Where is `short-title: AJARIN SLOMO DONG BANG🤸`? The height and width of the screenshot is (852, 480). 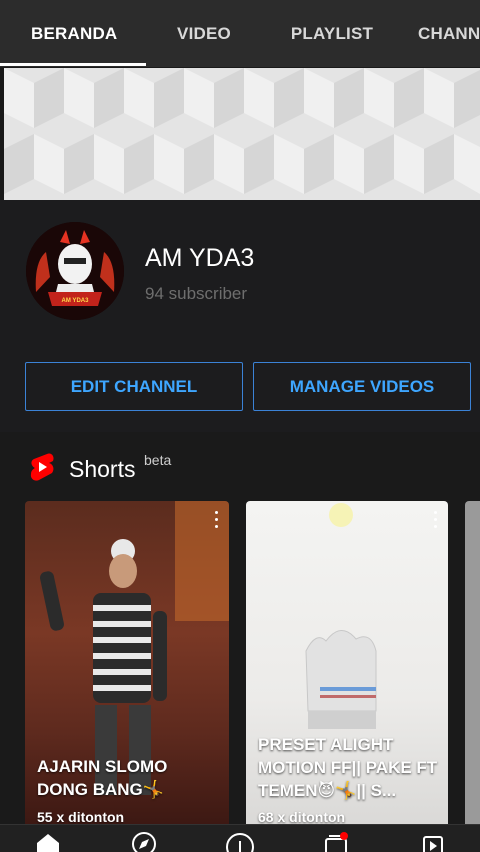 short-title: AJARIN SLOMO DONG BANG🤸 is located at coordinates (102, 778).